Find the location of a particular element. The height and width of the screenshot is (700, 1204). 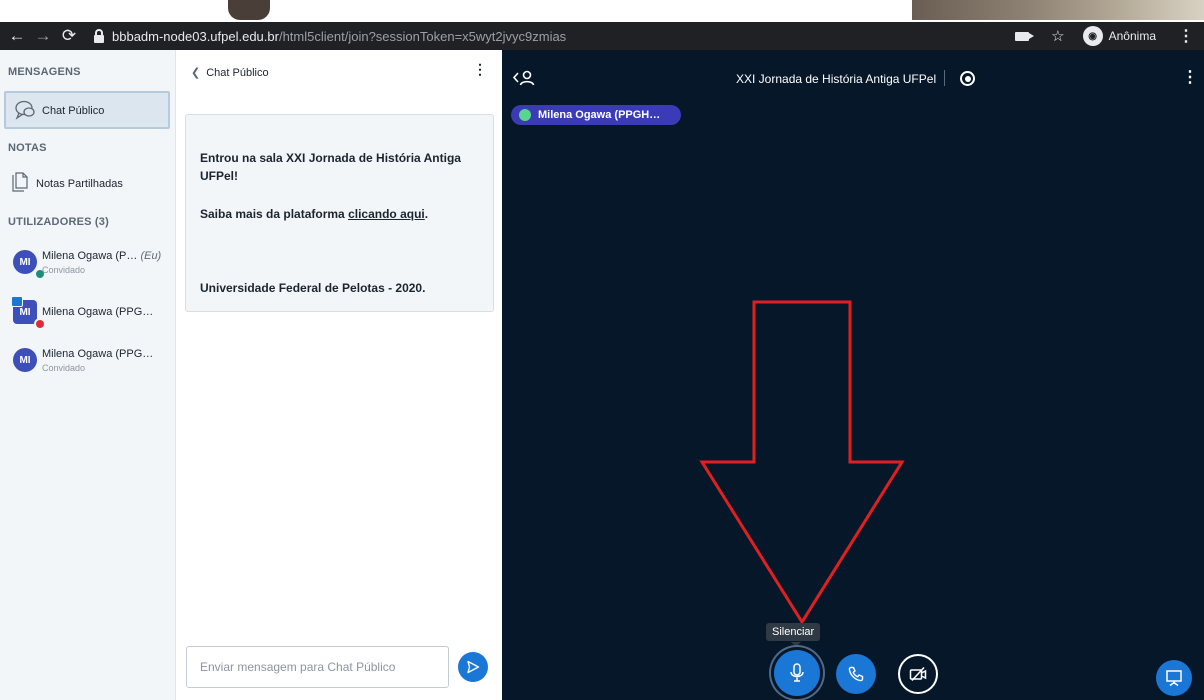

share-webcam-button is located at coordinates (918, 674).